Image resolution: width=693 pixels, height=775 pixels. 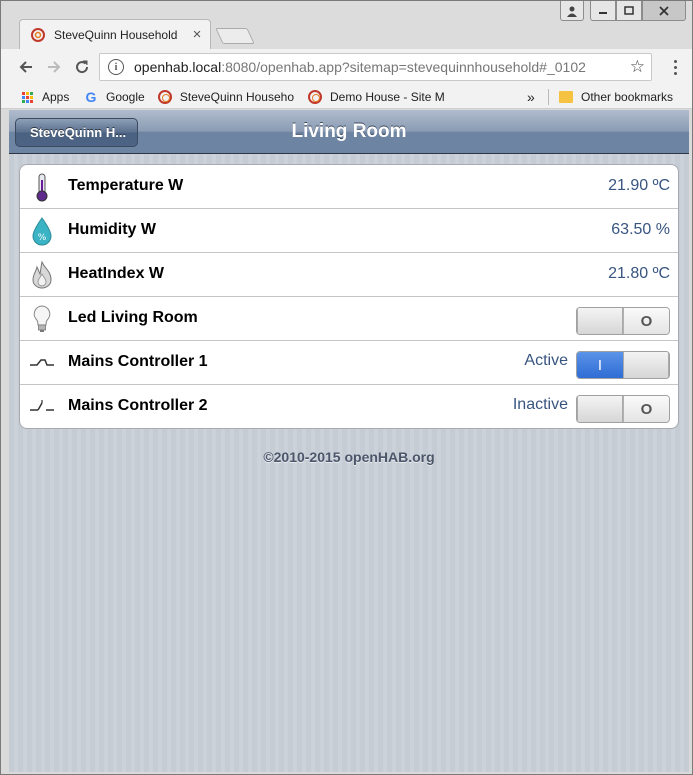 I want to click on openhab-favicon-icon, so click(x=38, y=35).